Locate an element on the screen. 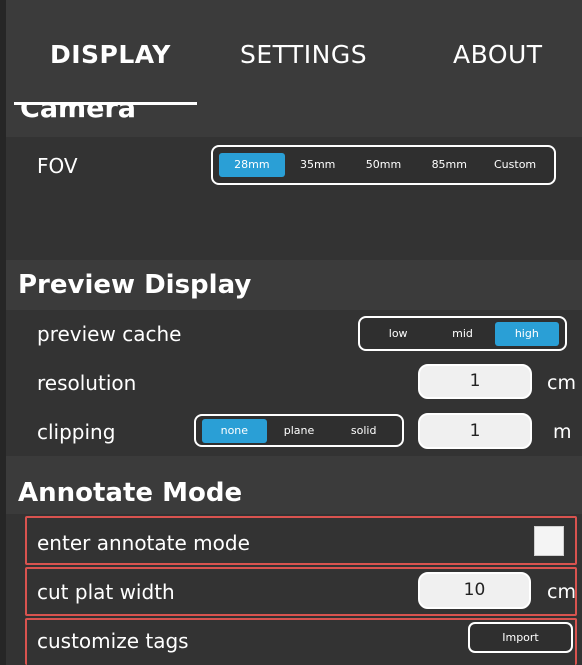 The width and height of the screenshot is (582, 665). fov-option-custom: Custom is located at coordinates (515, 165).